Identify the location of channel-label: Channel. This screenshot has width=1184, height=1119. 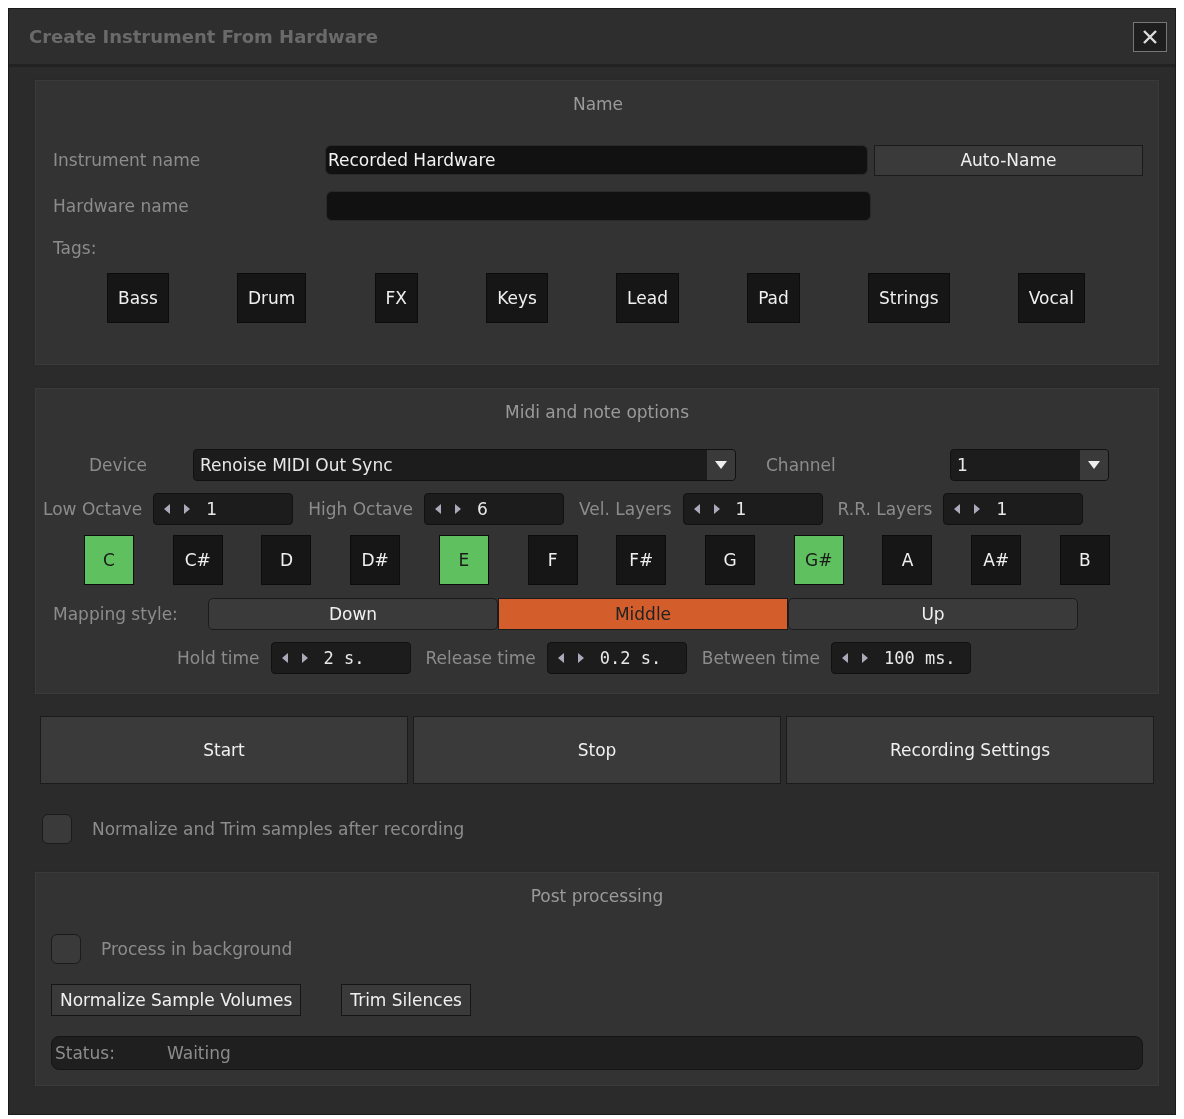
(801, 465).